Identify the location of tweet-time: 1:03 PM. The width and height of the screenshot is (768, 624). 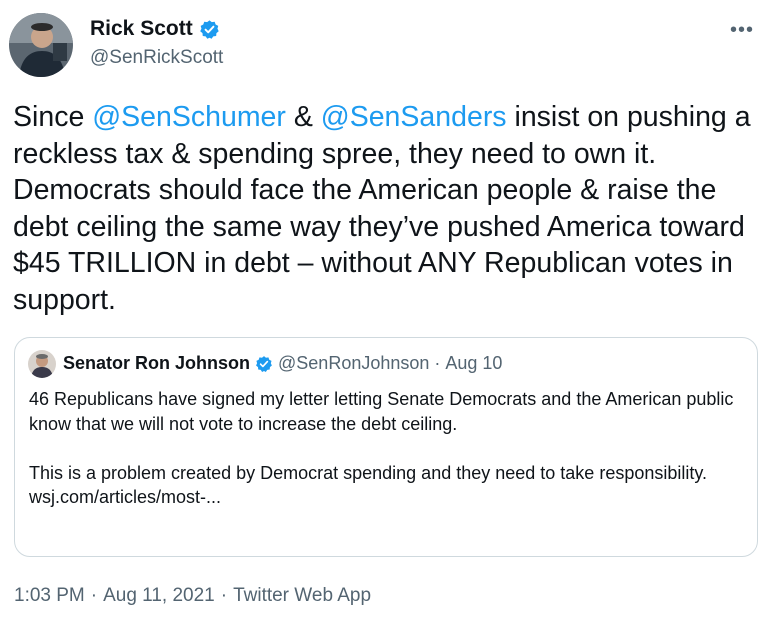
(49, 596).